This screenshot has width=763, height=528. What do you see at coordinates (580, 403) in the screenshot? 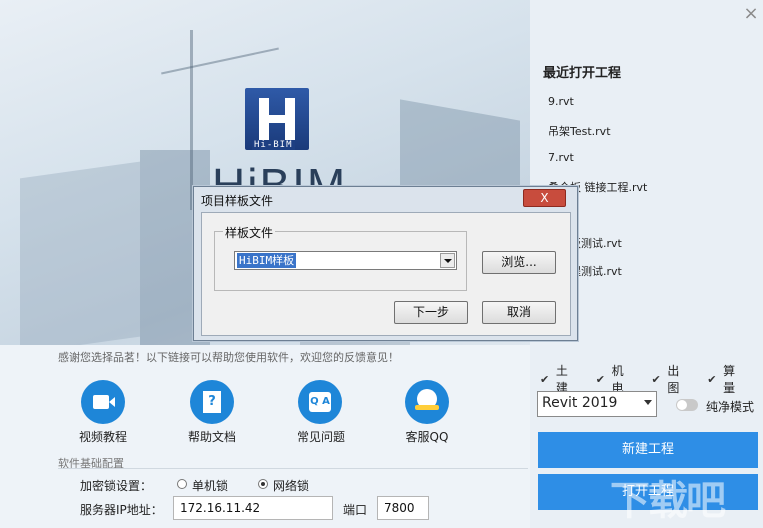
I see `revit-version-value: Revit 2019` at bounding box center [580, 403].